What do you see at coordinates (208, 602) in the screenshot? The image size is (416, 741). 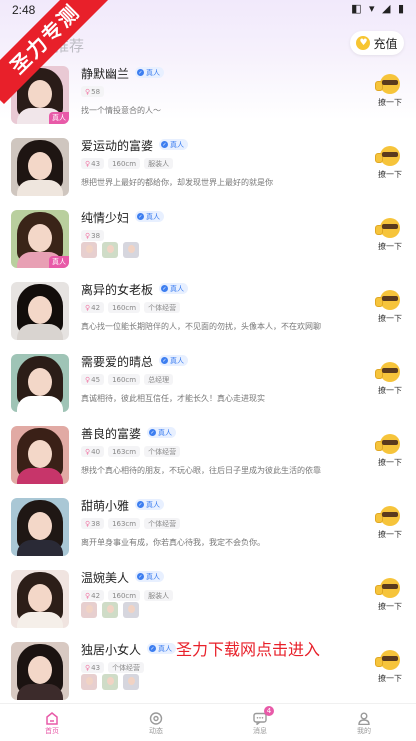 I see `user-card: 温婉美人 ✓ 真人 ♀ 42 160cm 服装人 撩一下` at bounding box center [208, 602].